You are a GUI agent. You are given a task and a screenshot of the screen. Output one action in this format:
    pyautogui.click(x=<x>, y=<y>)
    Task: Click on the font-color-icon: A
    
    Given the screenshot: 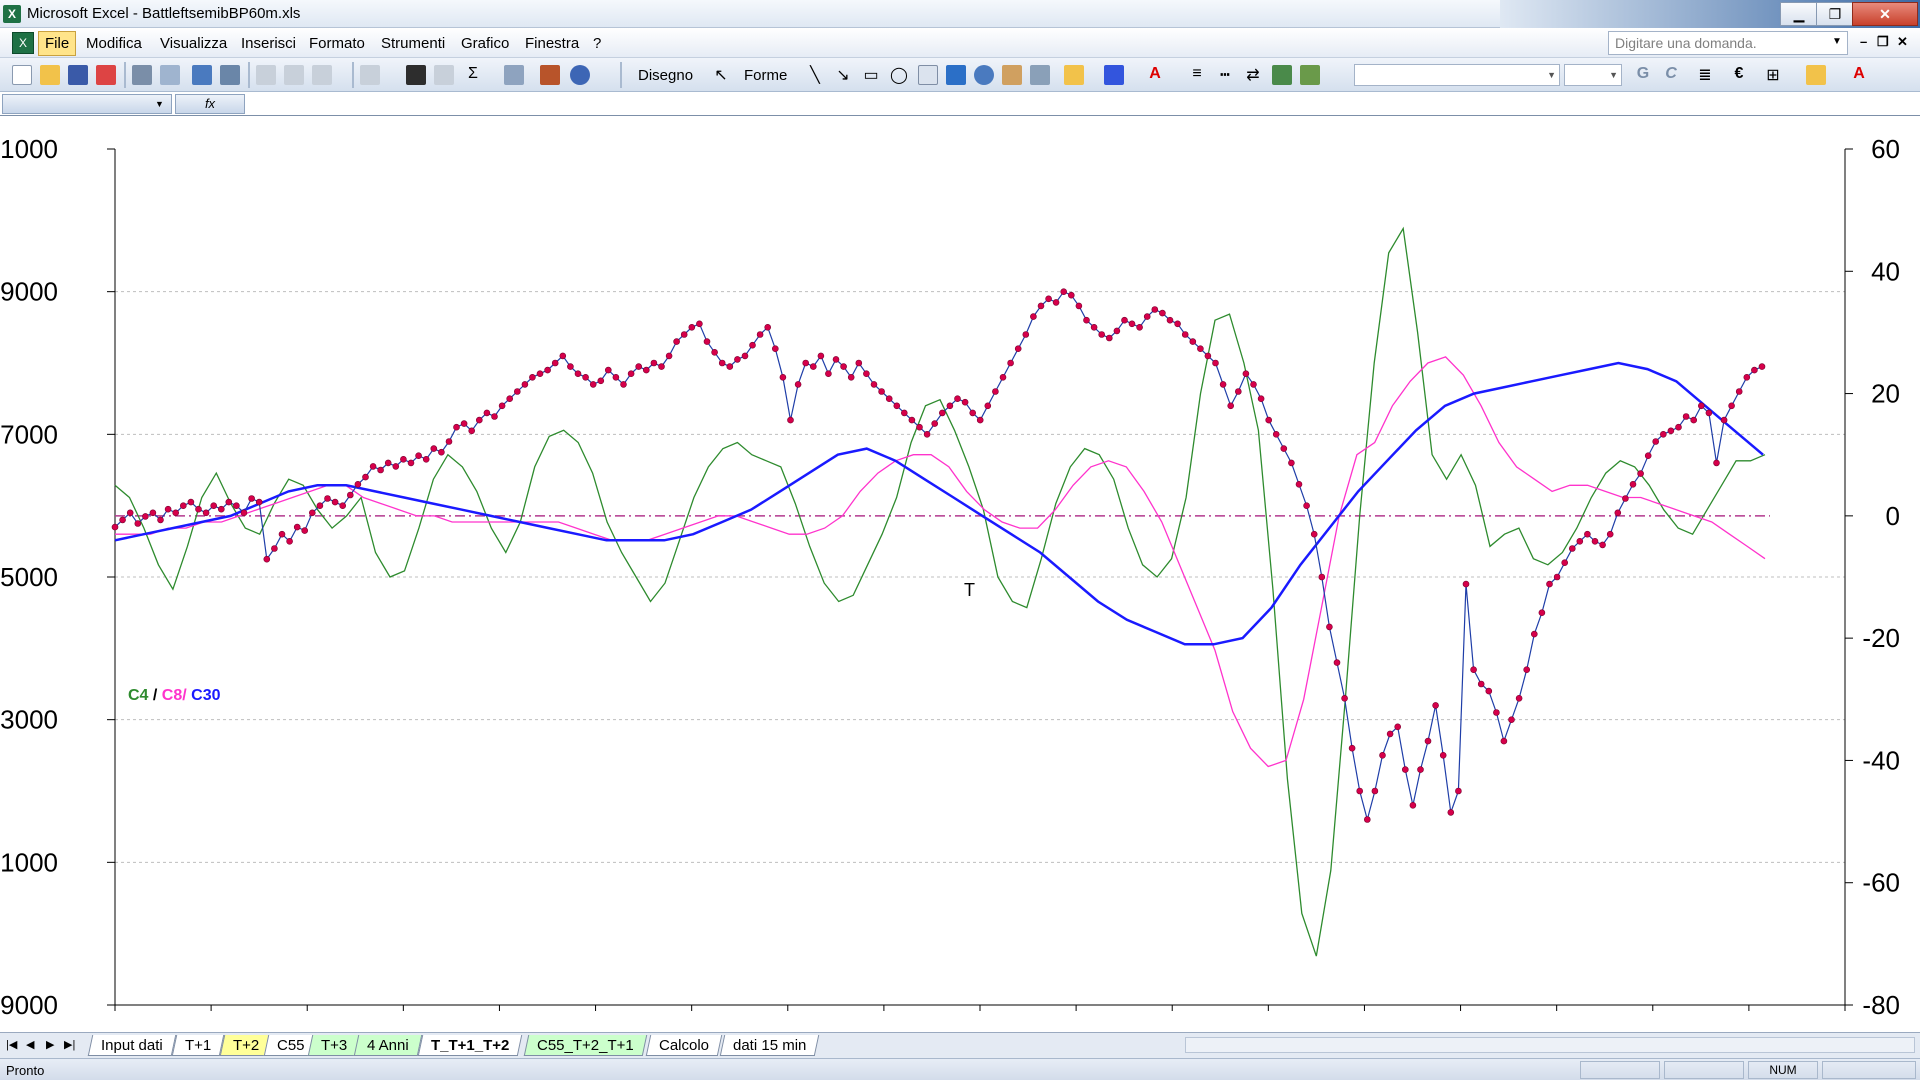 What is the action you would take?
    pyautogui.click(x=1155, y=74)
    